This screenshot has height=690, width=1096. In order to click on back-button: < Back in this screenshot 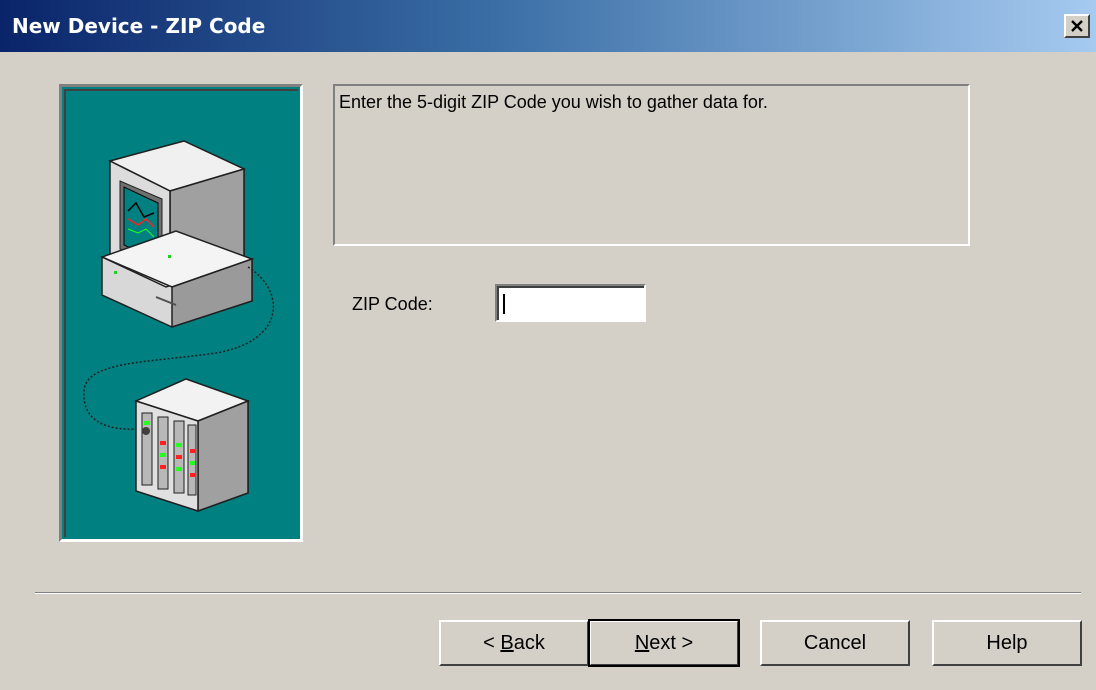, I will do `click(514, 643)`.